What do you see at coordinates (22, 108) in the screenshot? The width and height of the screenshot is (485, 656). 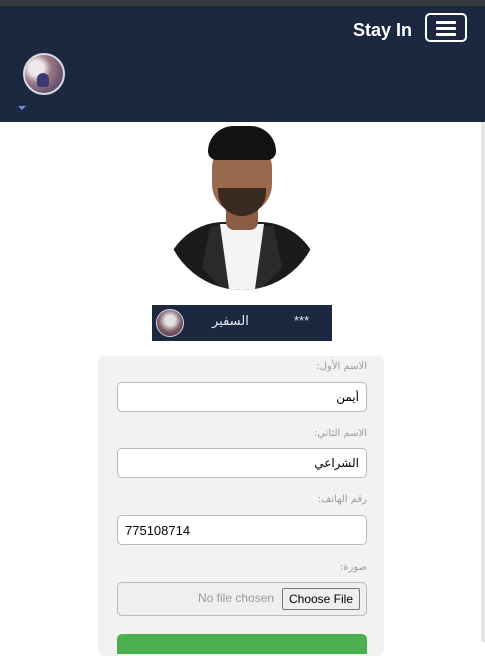 I see `caret-down-icon` at bounding box center [22, 108].